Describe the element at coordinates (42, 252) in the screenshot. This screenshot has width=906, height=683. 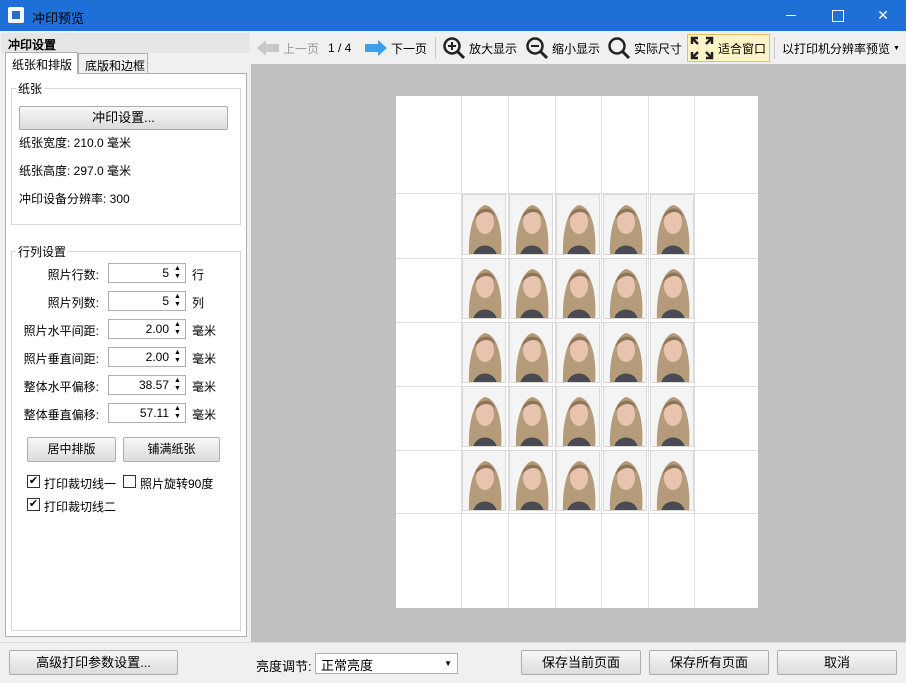
I see `grid-group-title: 行列设置` at that location.